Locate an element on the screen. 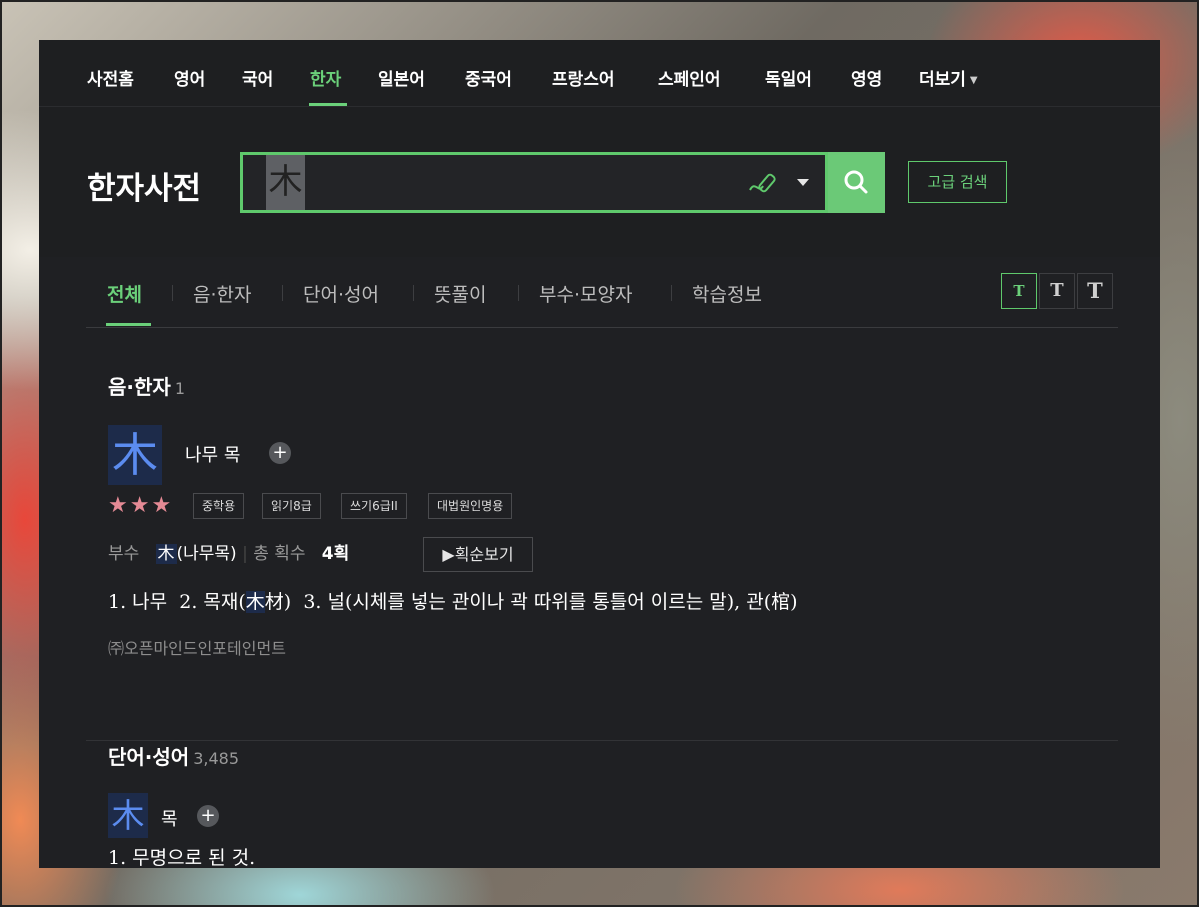 The image size is (1199, 907). badge-name-use: 대법원인명용 is located at coordinates (470, 506).